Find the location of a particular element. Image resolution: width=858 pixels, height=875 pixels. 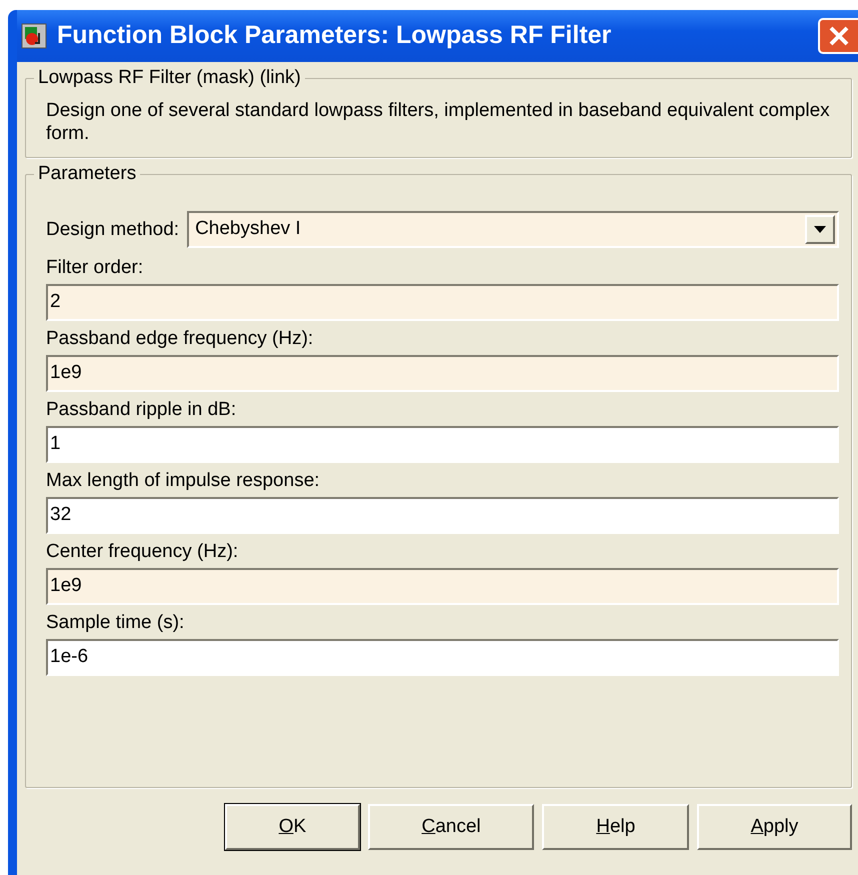

window-title: Function Block Parameters: Lowpass RF Filter is located at coordinates (334, 36).